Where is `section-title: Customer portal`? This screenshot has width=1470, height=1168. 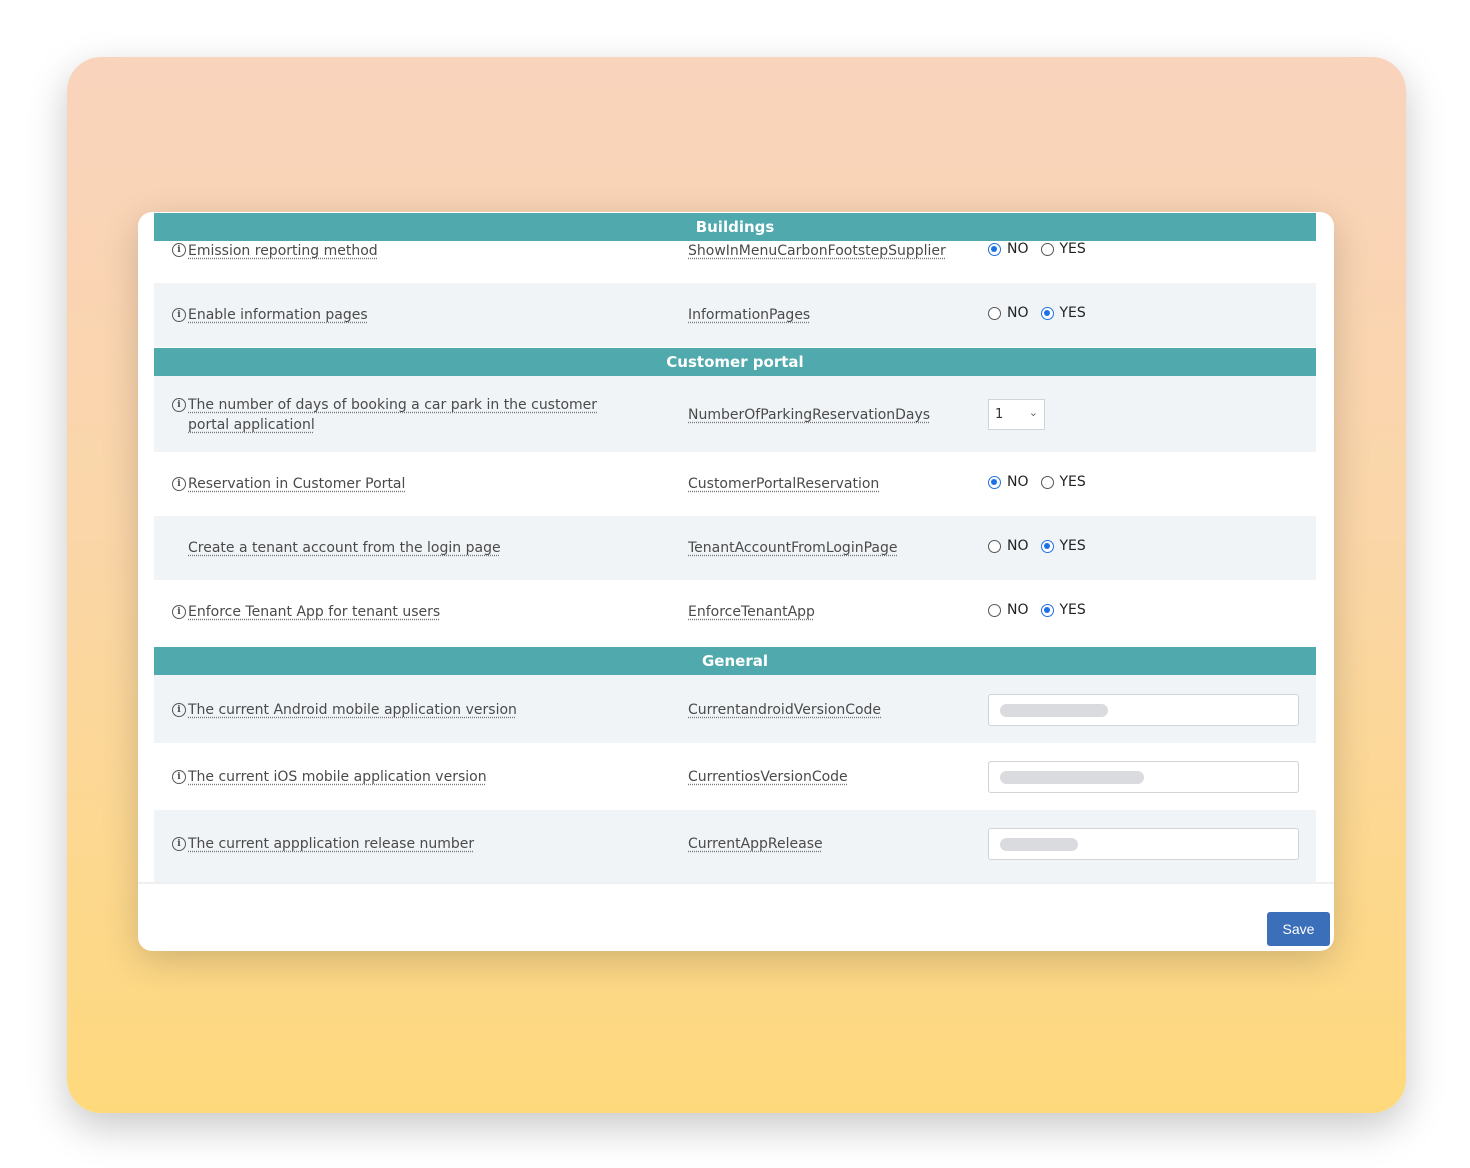
section-title: Customer portal is located at coordinates (735, 362).